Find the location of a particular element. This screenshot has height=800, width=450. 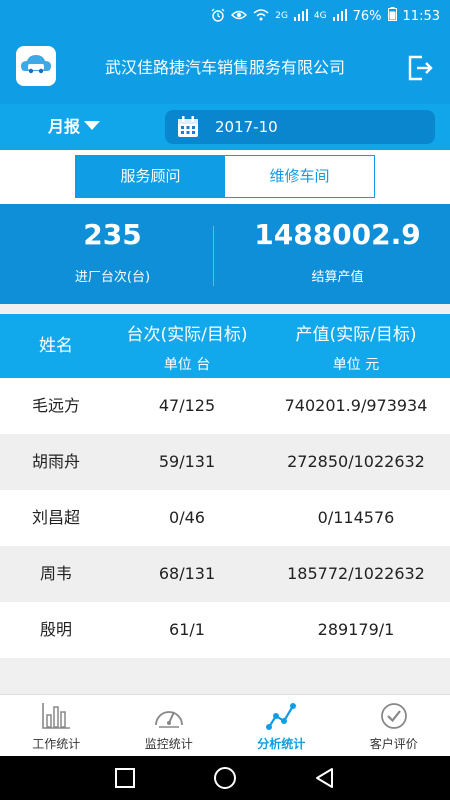

table-row: 胡雨舟 59/131 272850/1022632 is located at coordinates (225, 462).